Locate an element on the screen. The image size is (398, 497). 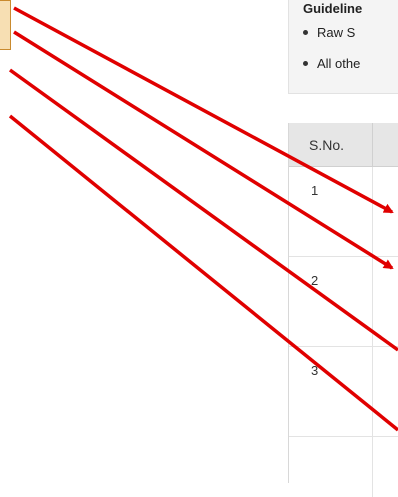
guidelines-panel: Guideline Raw S All othe is located at coordinates (343, 47).